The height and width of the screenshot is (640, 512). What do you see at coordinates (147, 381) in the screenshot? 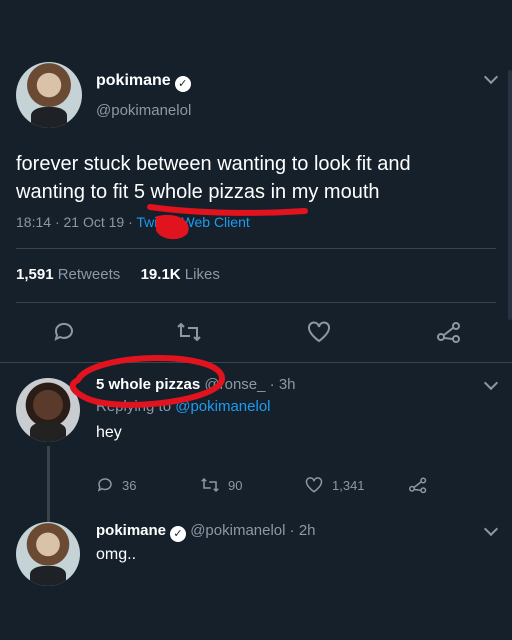
I see `red-circle-mark` at bounding box center [147, 381].